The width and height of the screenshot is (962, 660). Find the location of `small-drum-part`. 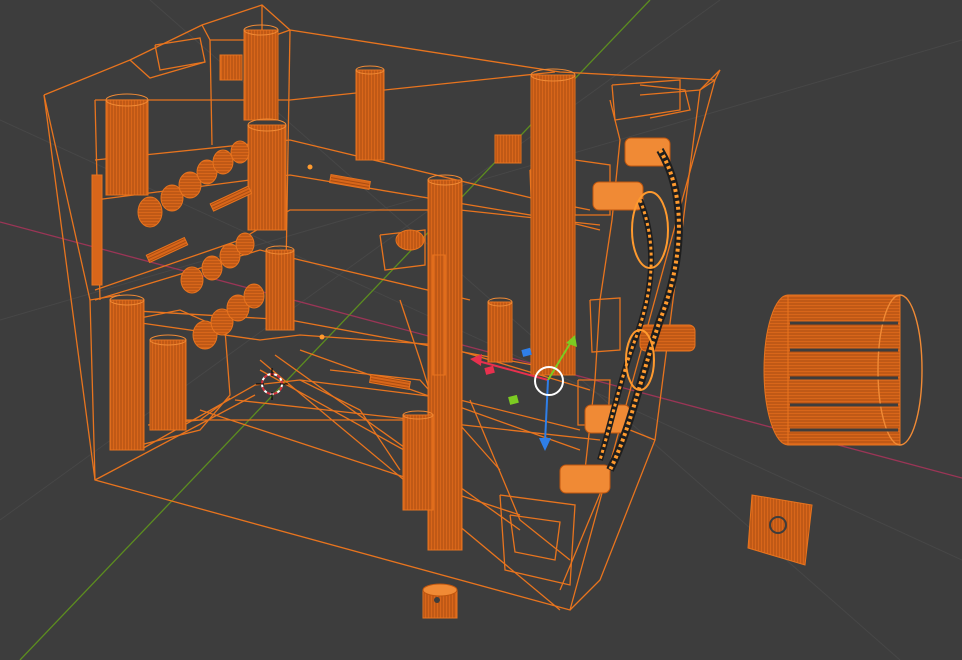

small-drum-part is located at coordinates (780, 530).